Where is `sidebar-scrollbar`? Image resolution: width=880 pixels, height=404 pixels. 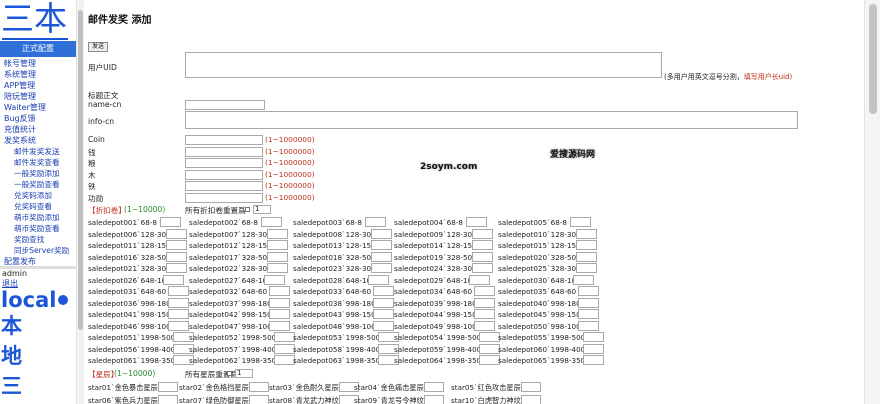
sidebar-scrollbar is located at coordinates (80, 202).